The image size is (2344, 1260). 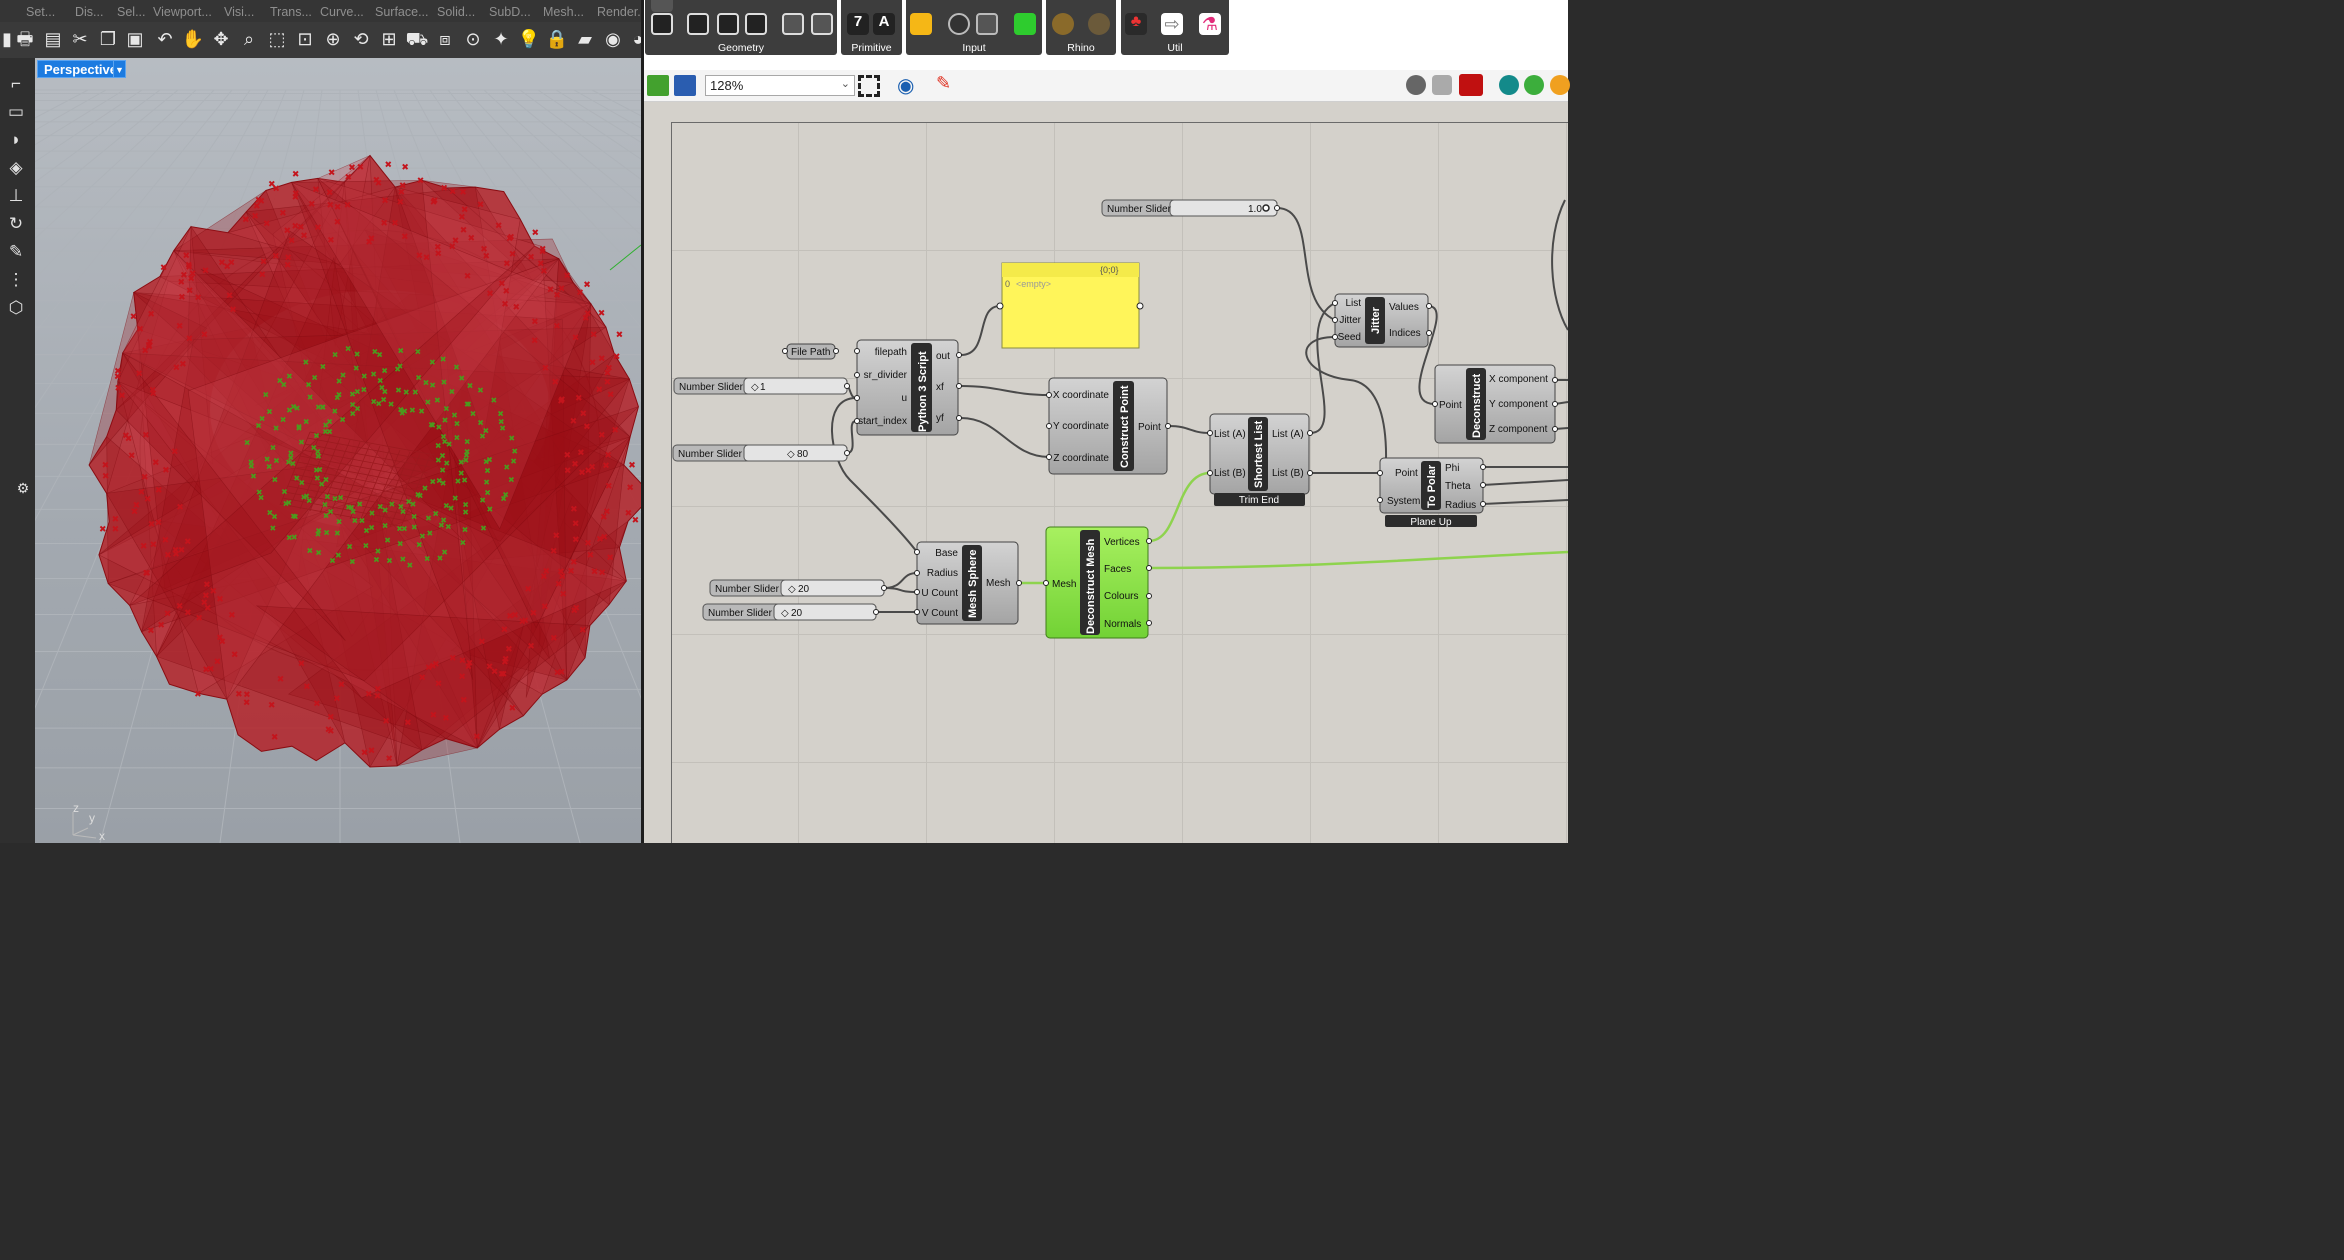 I want to click on save-icon: ▤, so click(x=53, y=39).